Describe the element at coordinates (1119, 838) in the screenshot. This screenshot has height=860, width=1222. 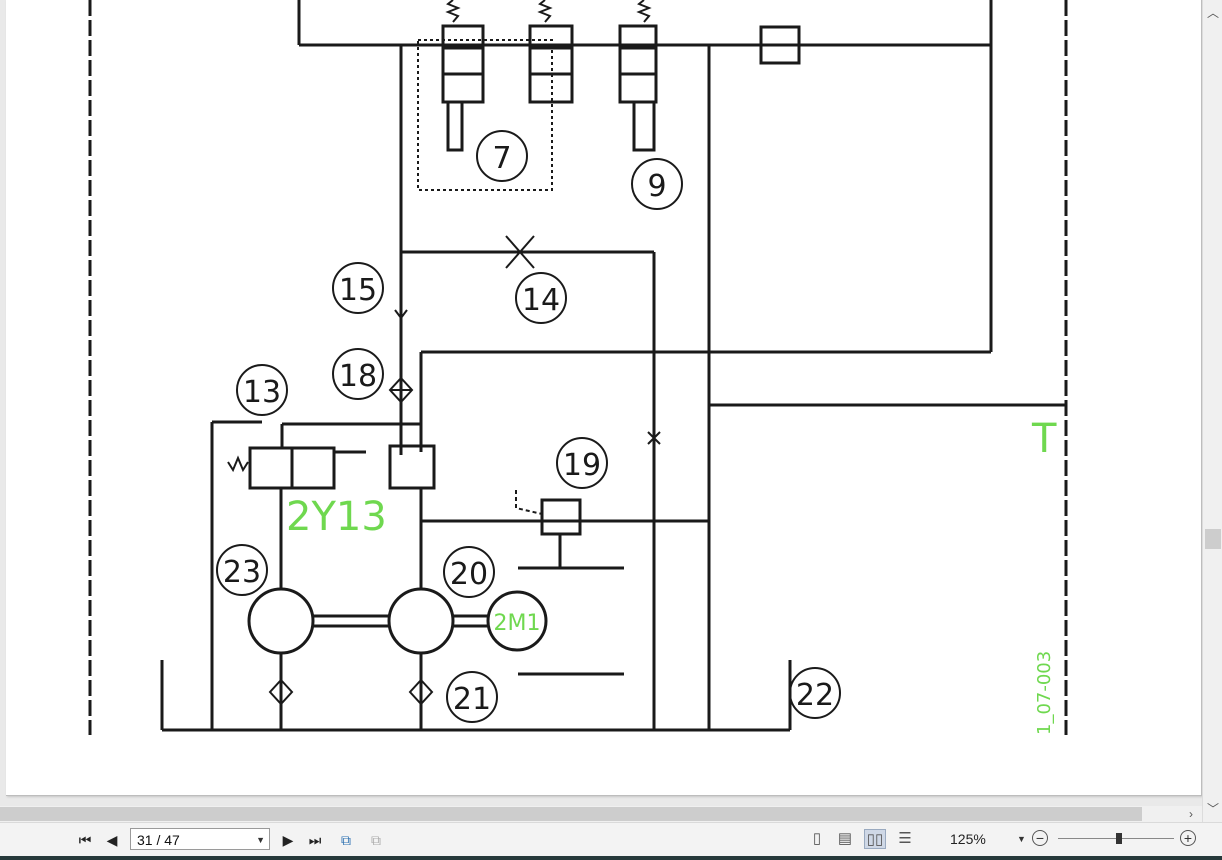
I see `zoom-slider-knob` at that location.